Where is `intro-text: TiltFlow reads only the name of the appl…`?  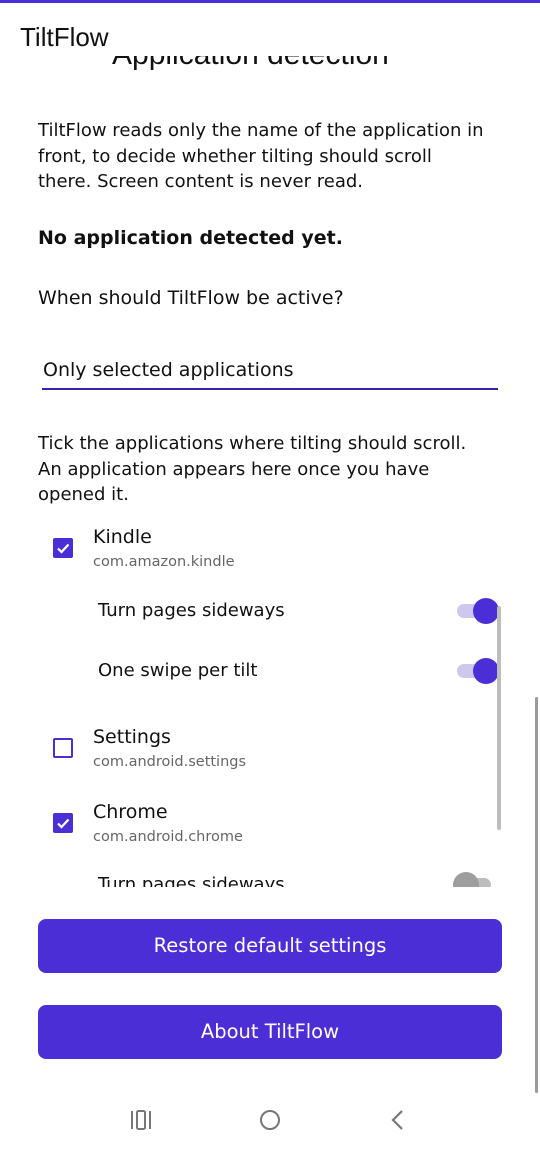
intro-text: TiltFlow reads only the name of the appl… is located at coordinates (261, 156).